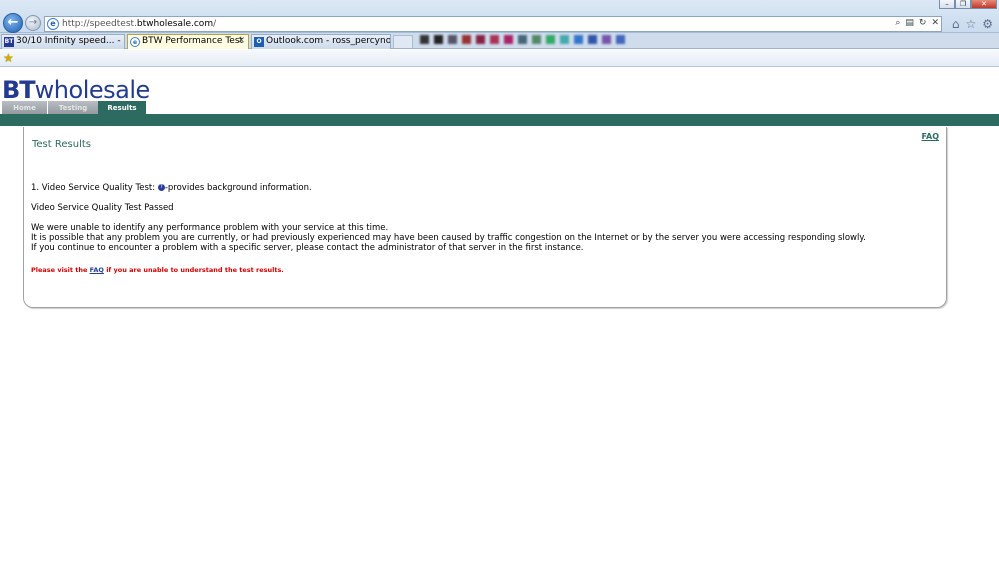  Describe the element at coordinates (61, 144) in the screenshot. I see `results-title: Test Results` at that location.